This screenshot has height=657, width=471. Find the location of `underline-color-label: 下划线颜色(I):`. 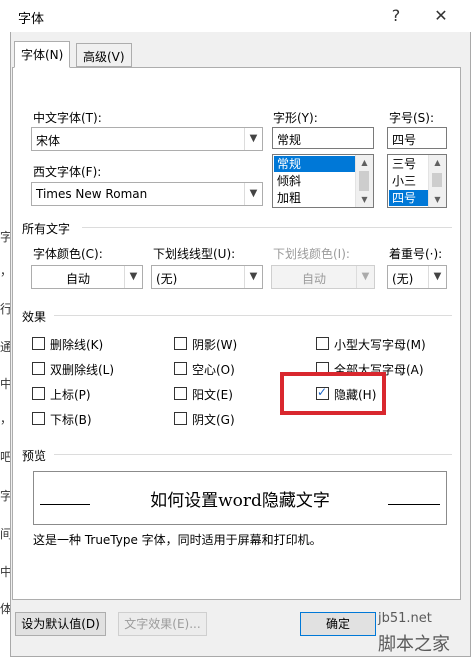

underline-color-label: 下划线颜色(I): is located at coordinates (311, 254).